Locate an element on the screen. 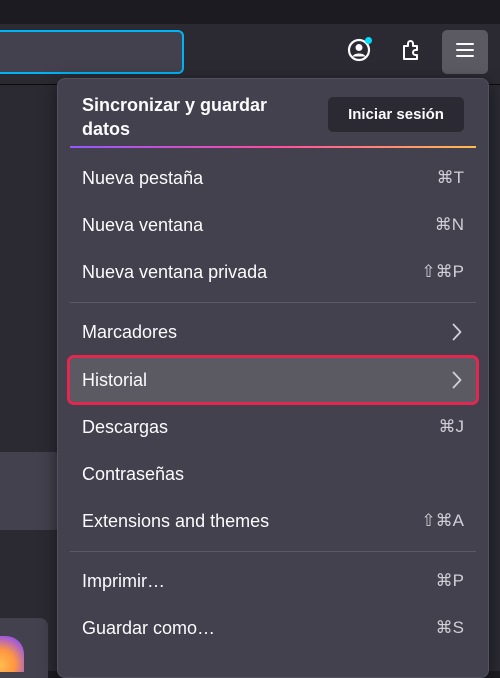 The height and width of the screenshot is (678, 500). menu-item-new-tab: Nueva pestaña ⌘T is located at coordinates (273, 178).